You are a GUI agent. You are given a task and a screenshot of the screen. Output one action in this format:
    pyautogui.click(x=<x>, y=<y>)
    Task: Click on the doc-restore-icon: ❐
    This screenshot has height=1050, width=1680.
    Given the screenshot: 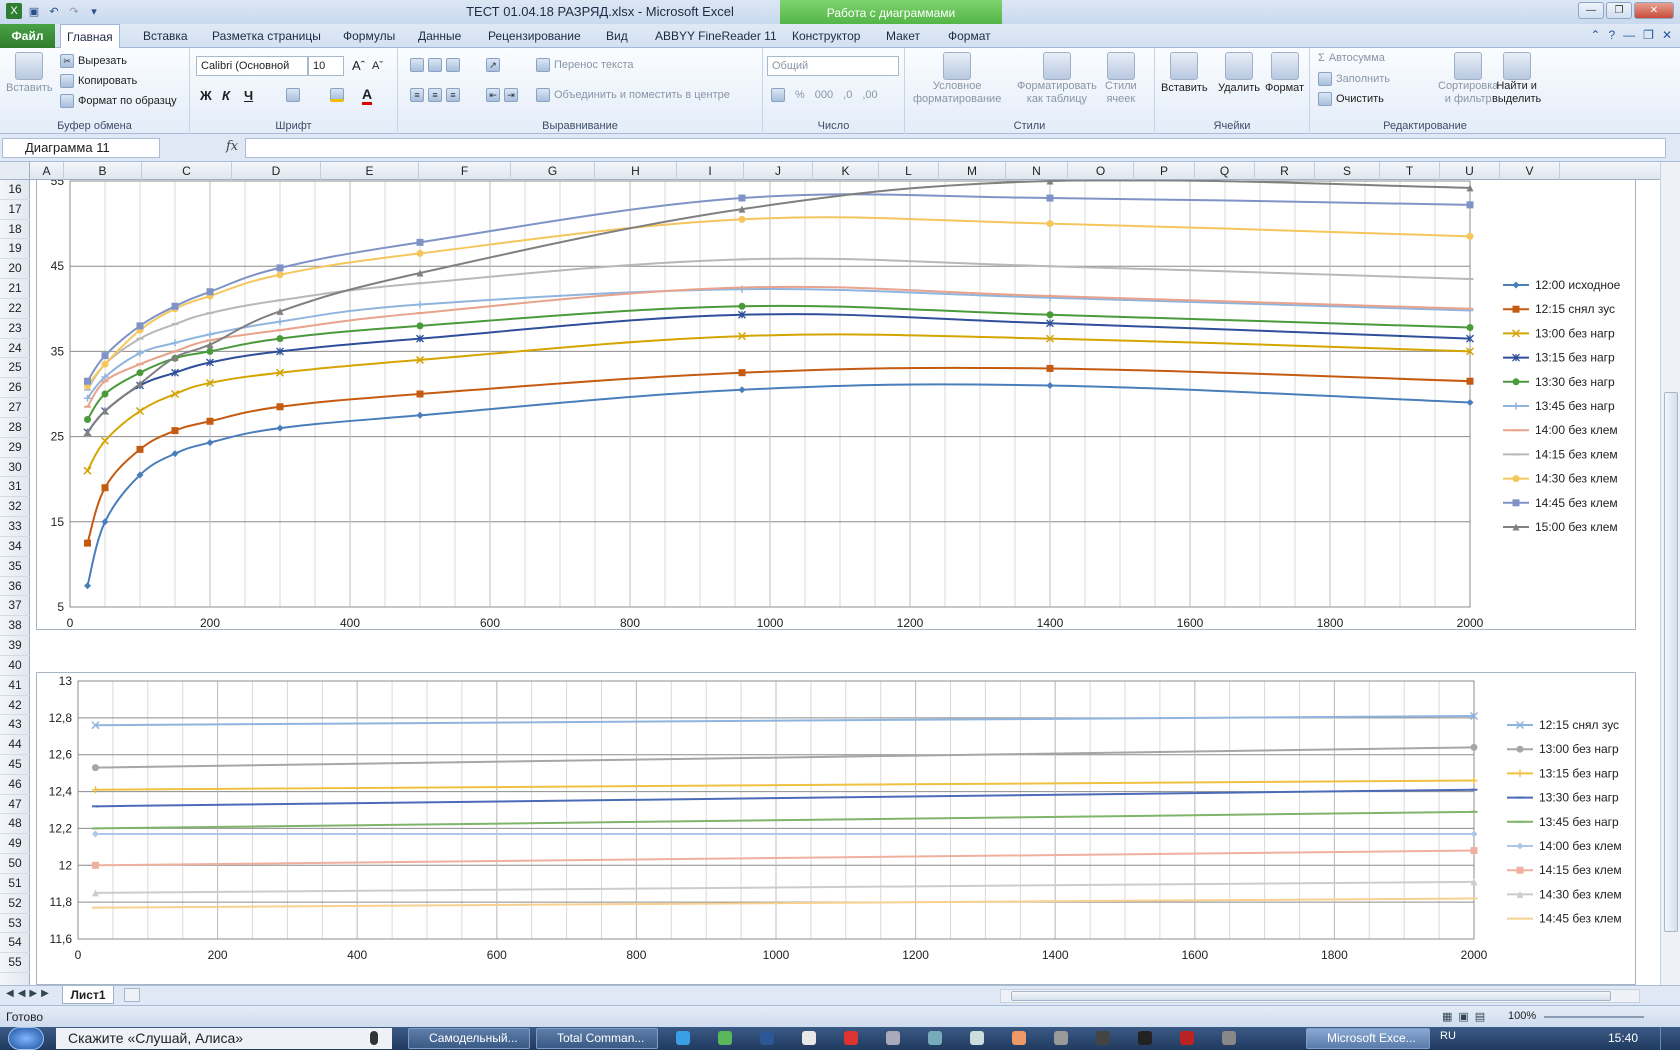 What is the action you would take?
    pyautogui.click(x=1648, y=35)
    